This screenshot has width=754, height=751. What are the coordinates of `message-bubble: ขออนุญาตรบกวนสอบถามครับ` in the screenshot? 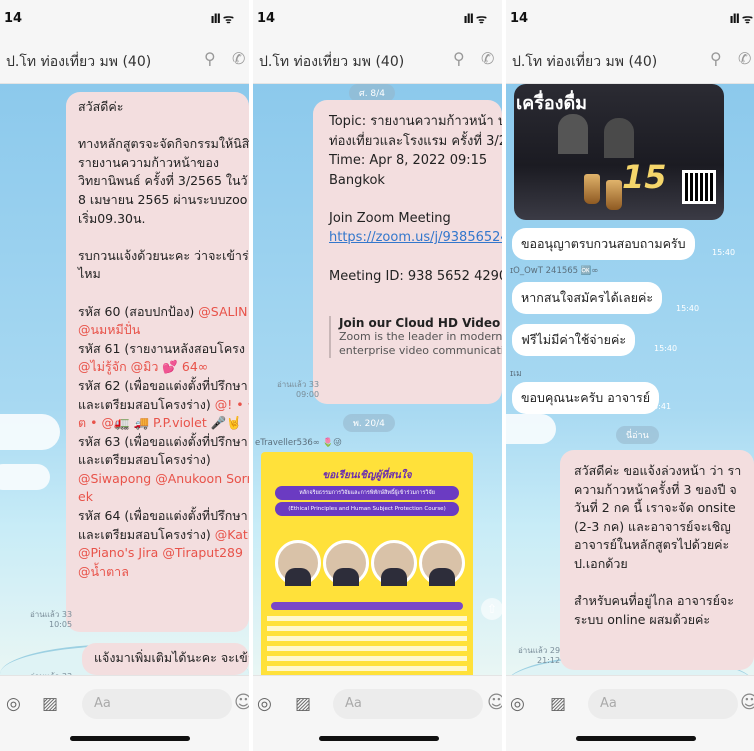 It's located at (603, 244).